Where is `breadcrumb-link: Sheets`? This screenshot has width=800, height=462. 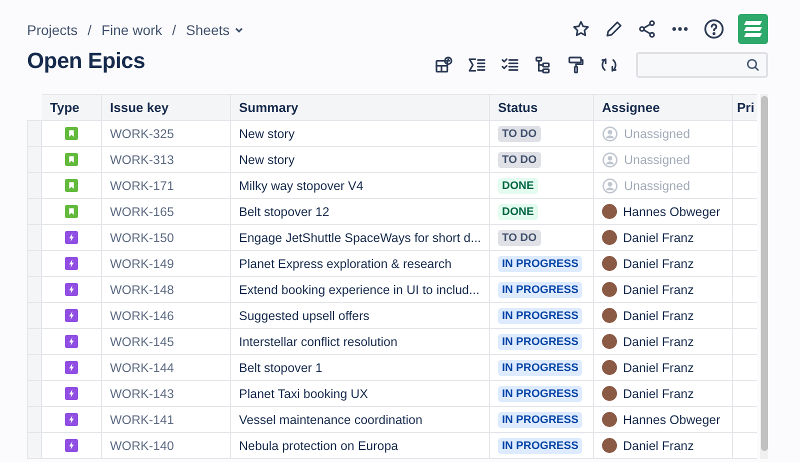 breadcrumb-link: Sheets is located at coordinates (215, 30).